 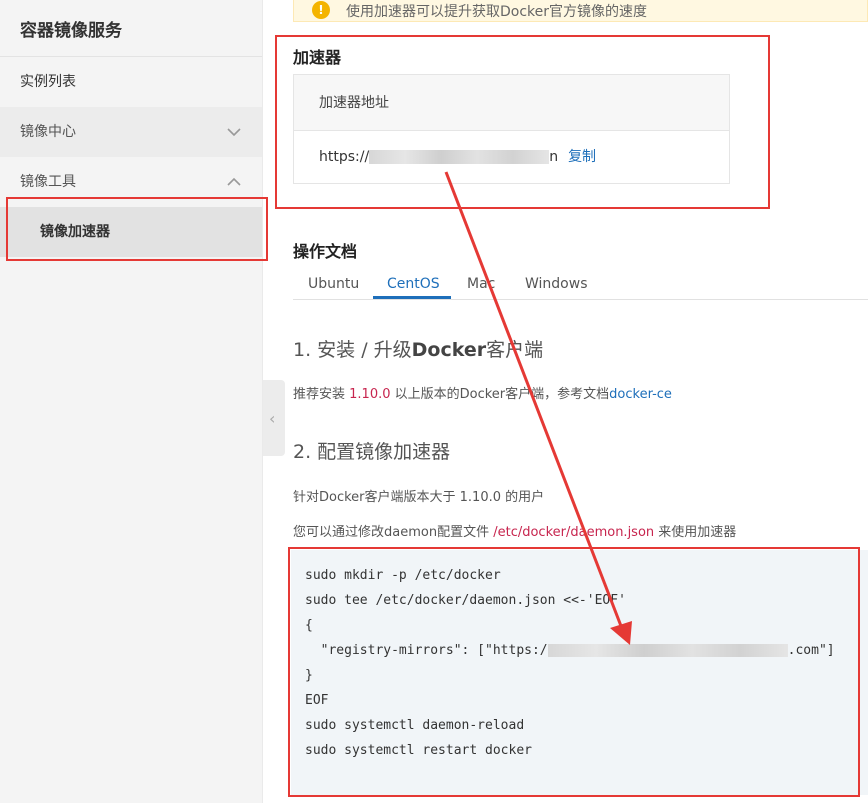 What do you see at coordinates (554, 157) in the screenshot?
I see `accelerator-url-suffix: n` at bounding box center [554, 157].